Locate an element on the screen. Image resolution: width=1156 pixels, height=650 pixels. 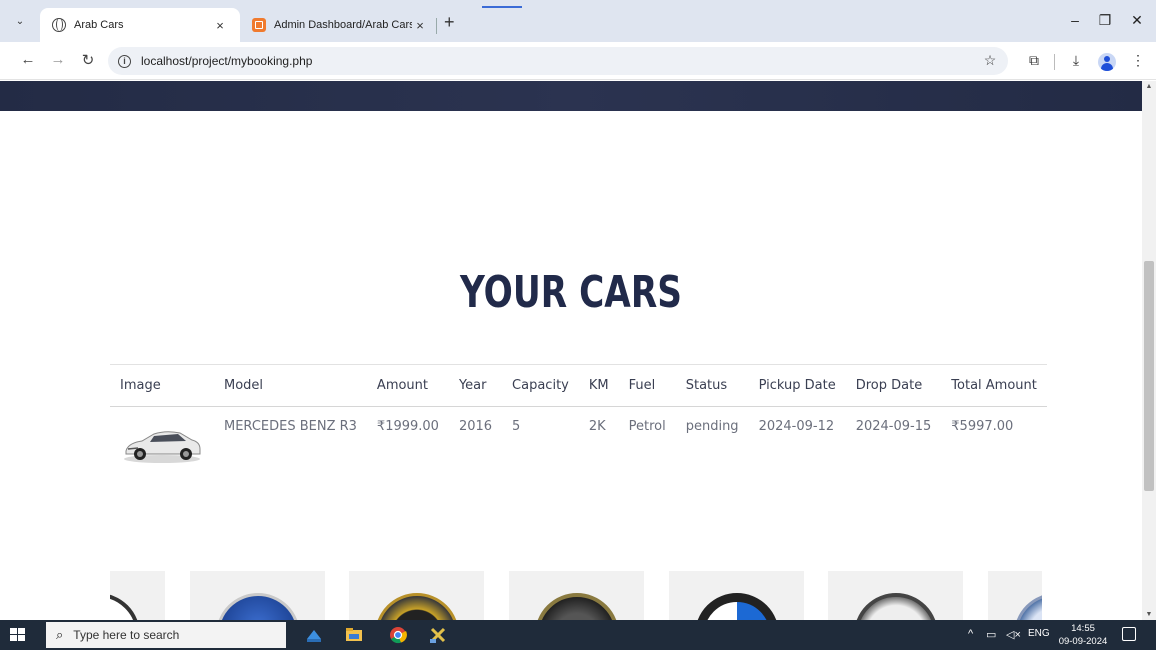
column-header: Year is located at coordinates (475, 385).